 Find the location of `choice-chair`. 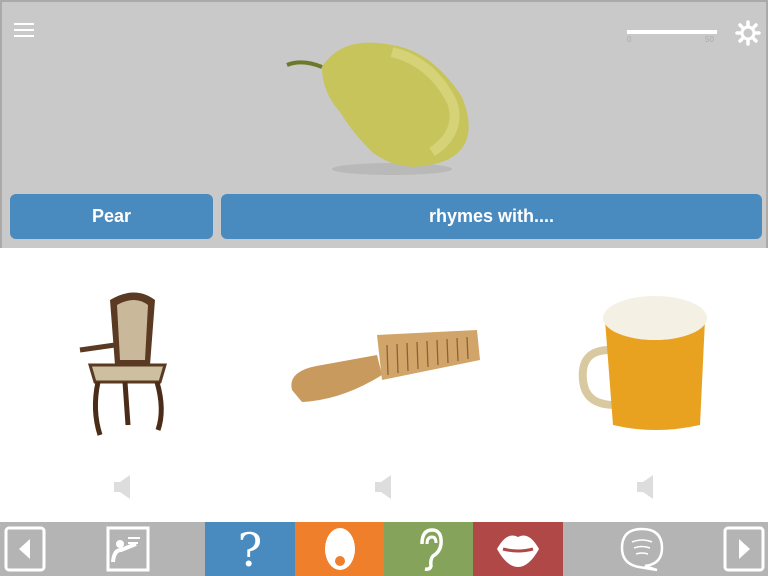

choice-chair is located at coordinates (125, 365).